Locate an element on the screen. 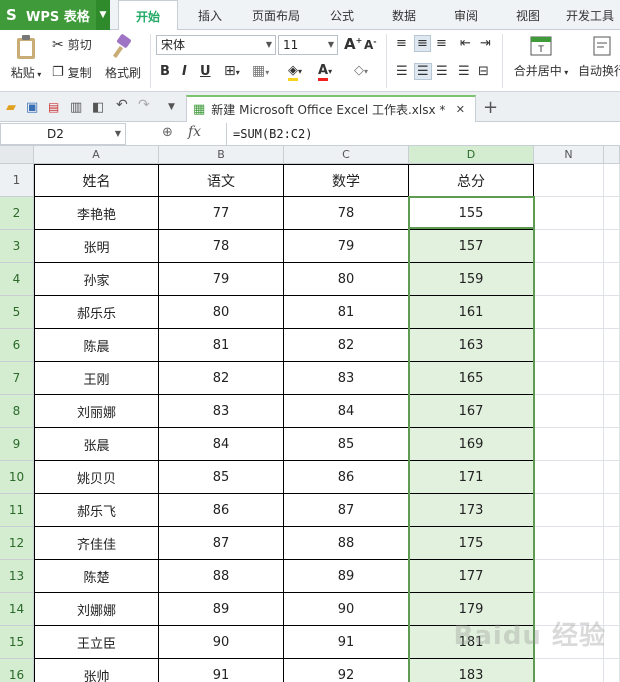 The height and width of the screenshot is (682, 620). document-tab: ▦ 新建 Microsoft Office Excel 工作表.xlsx * ✕ is located at coordinates (331, 108).